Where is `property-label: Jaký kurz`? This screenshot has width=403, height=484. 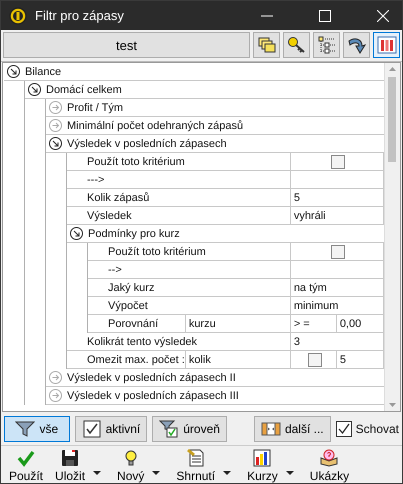 property-label: Jaký kurz is located at coordinates (131, 288).